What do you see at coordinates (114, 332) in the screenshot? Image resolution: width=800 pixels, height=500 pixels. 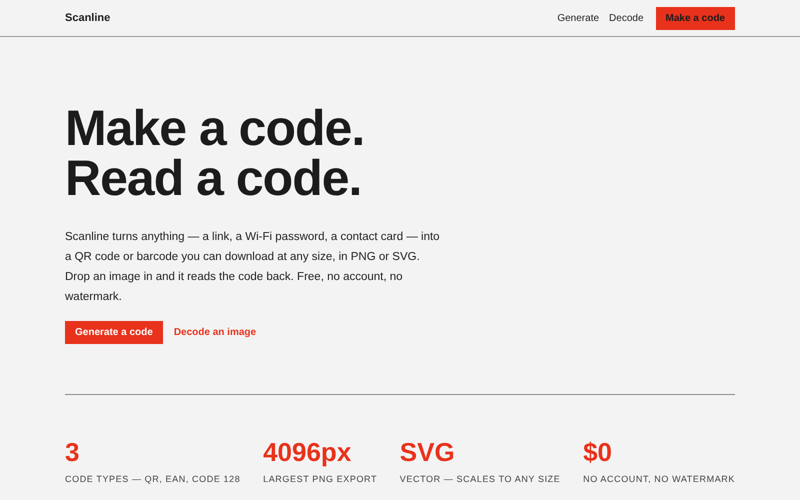 I see `generate-button: Generate a code` at bounding box center [114, 332].